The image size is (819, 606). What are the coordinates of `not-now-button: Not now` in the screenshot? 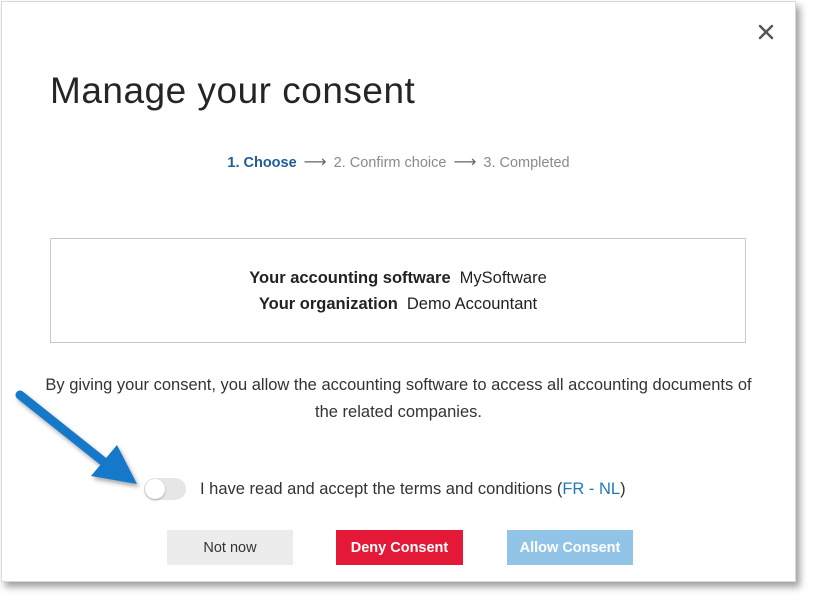 It's located at (230, 547).